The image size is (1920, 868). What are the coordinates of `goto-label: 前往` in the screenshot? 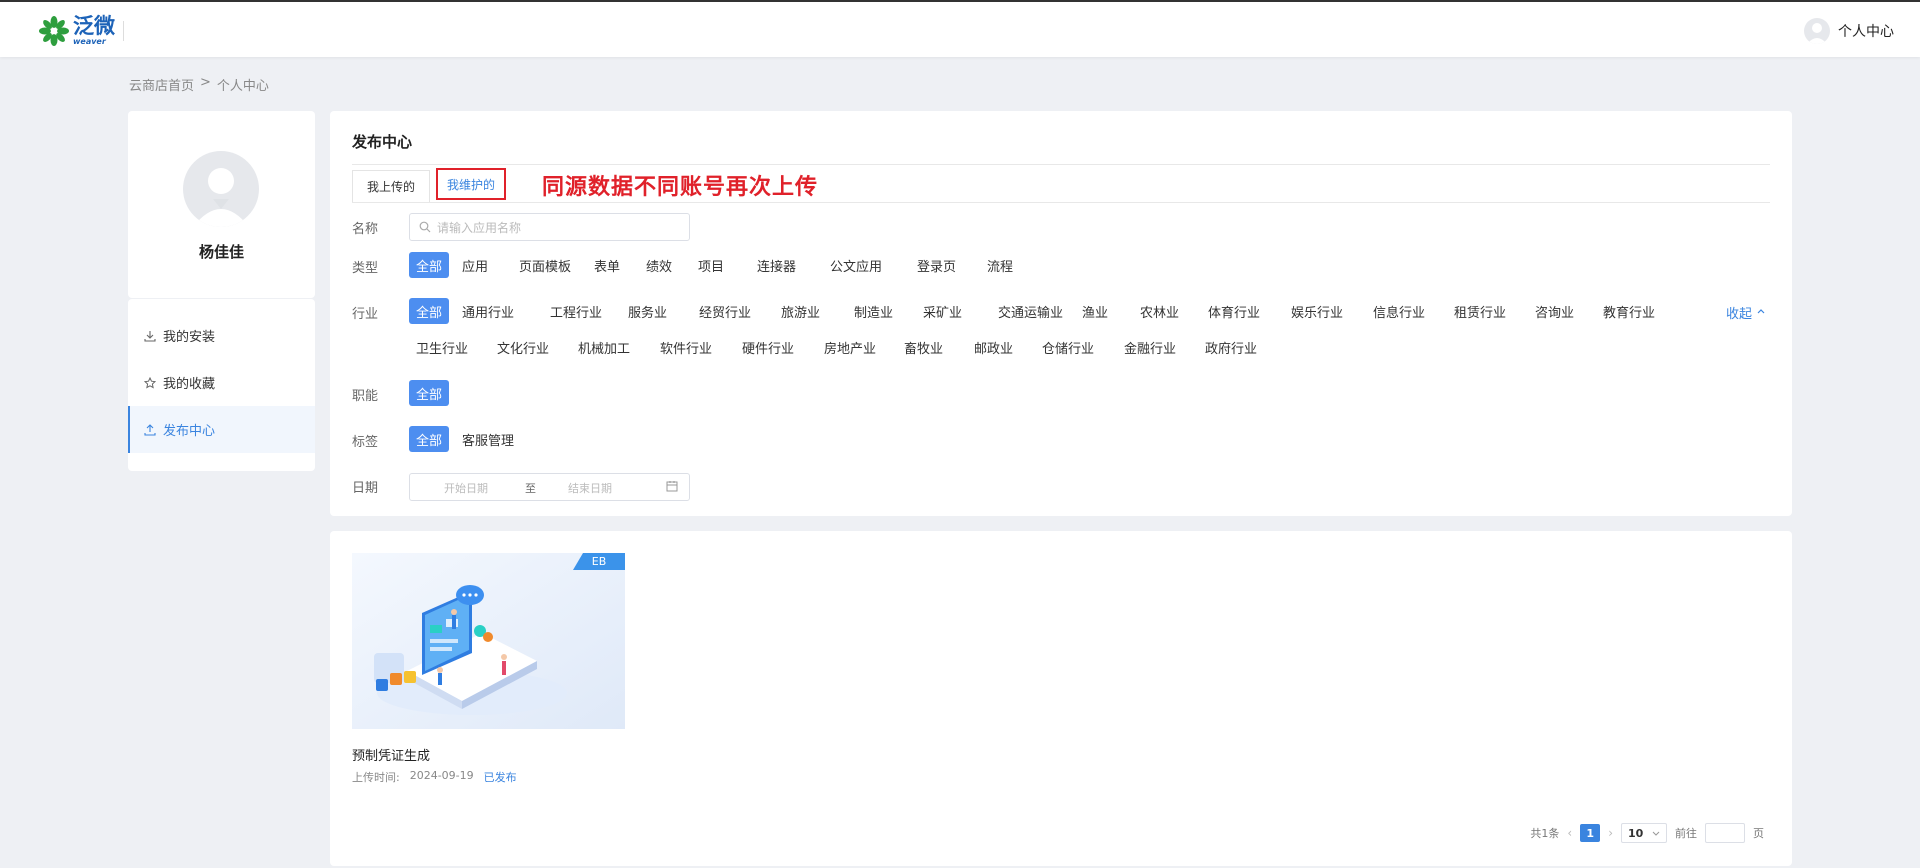 It's located at (1686, 833).